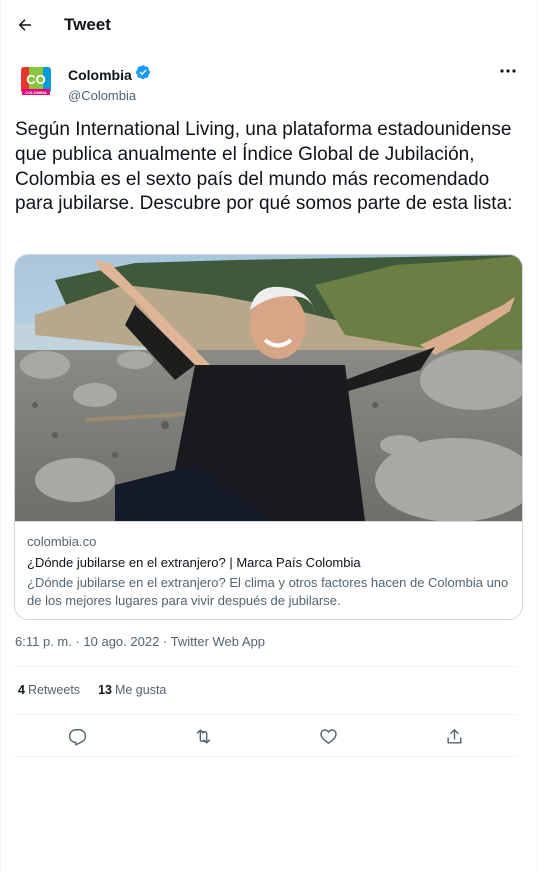  I want to click on svg-text: COLOMBIA, so click(36, 92).